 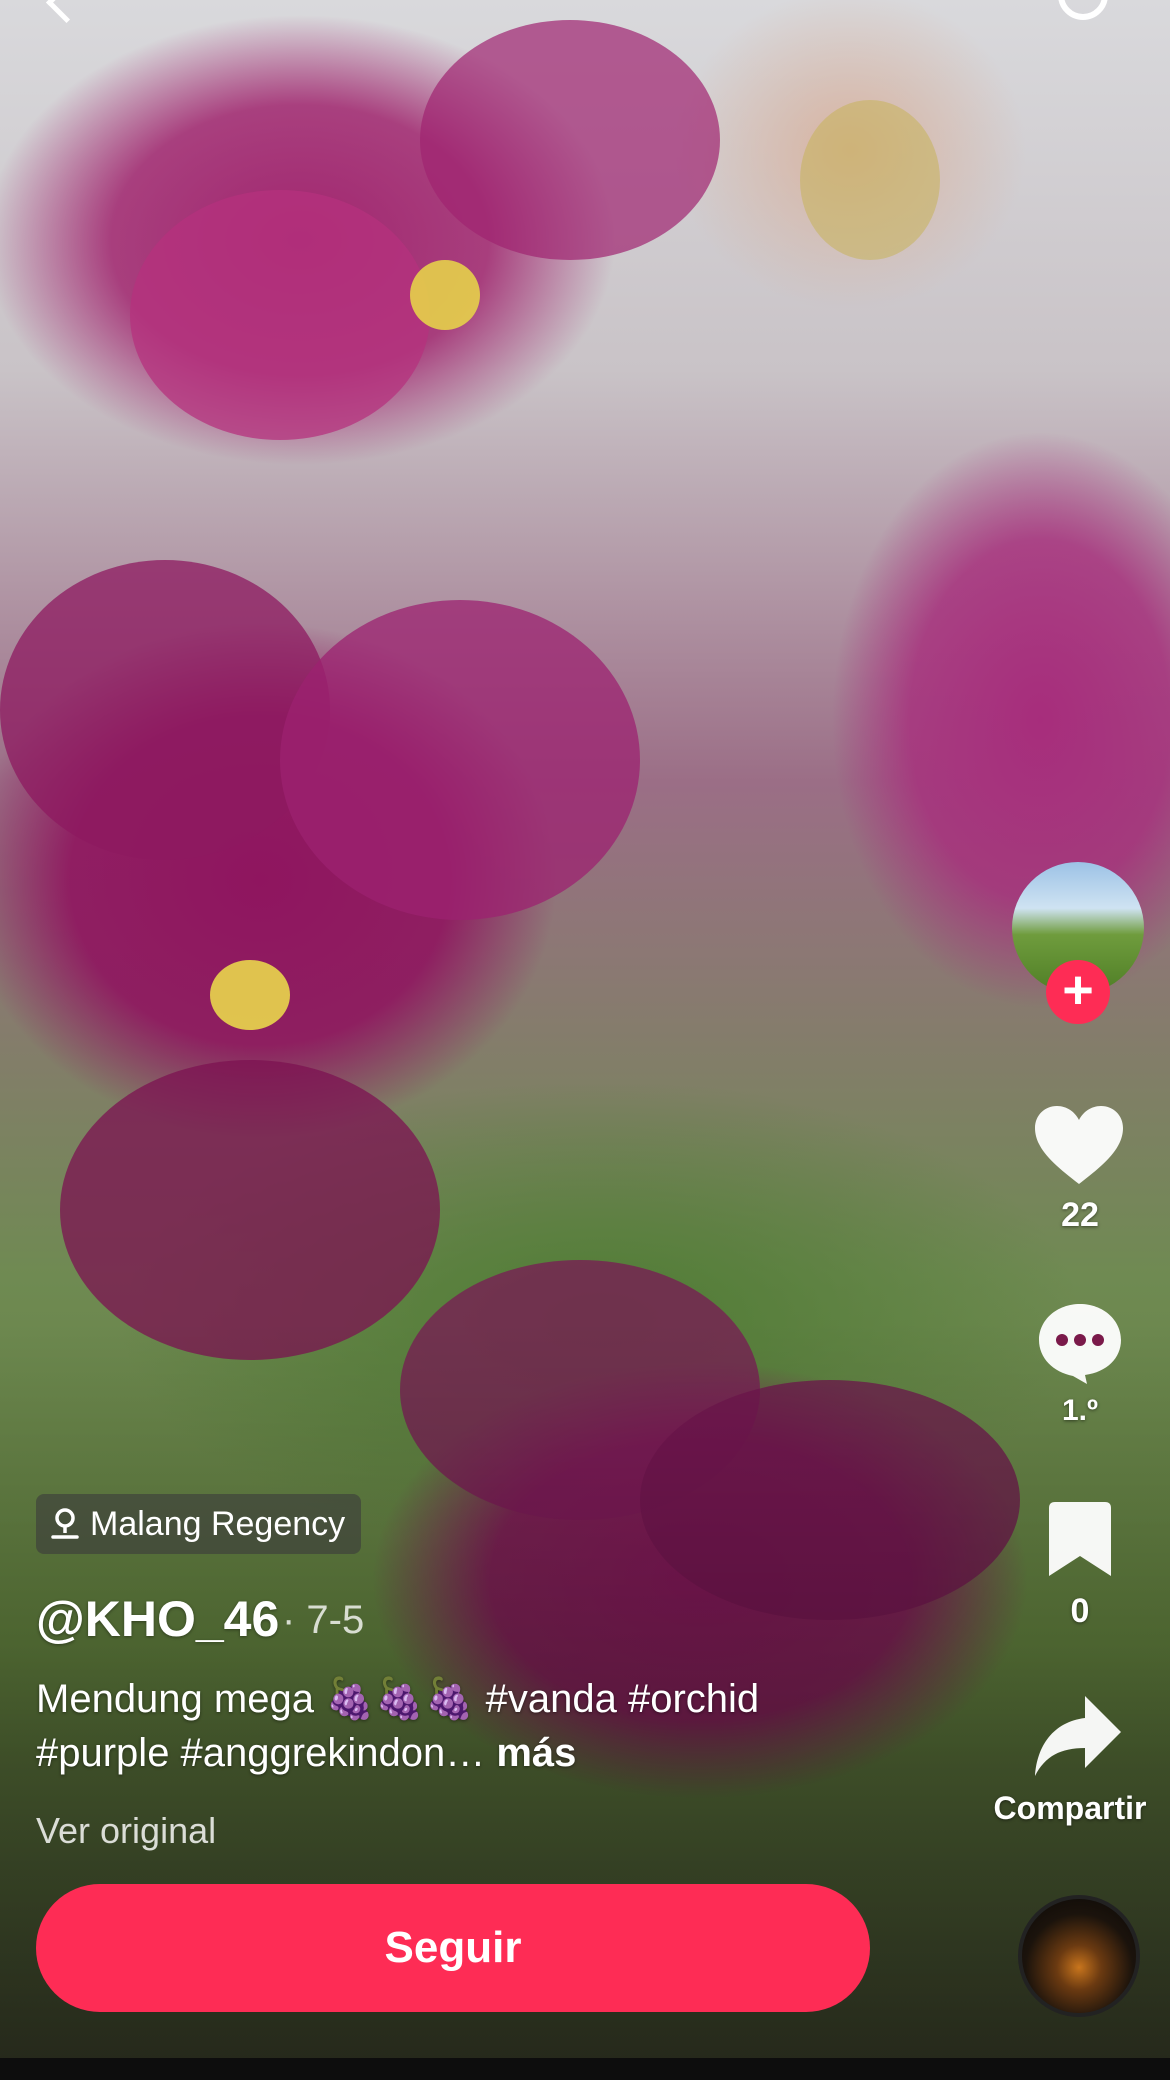 What do you see at coordinates (1079, 1145) in the screenshot?
I see `heart-icon` at bounding box center [1079, 1145].